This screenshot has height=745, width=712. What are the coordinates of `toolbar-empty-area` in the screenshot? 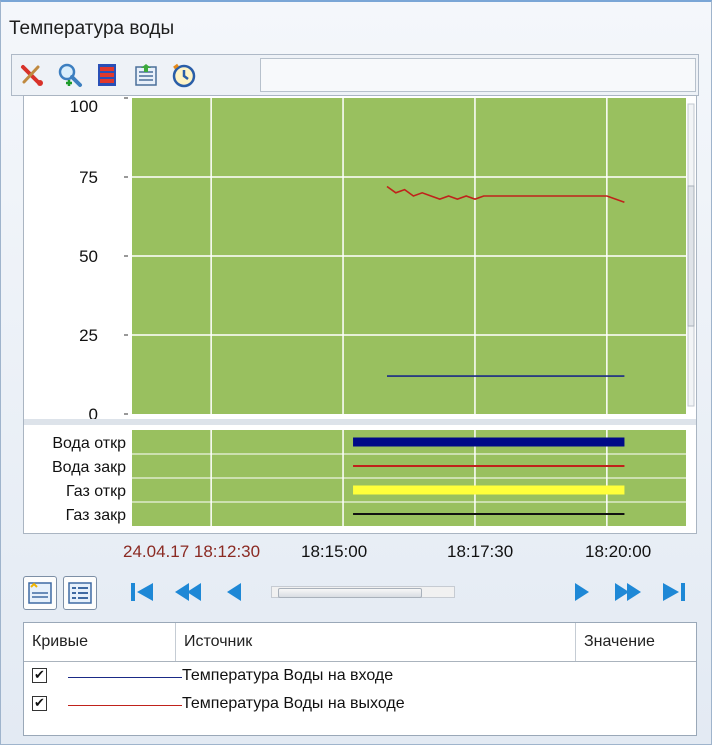 It's located at (478, 75).